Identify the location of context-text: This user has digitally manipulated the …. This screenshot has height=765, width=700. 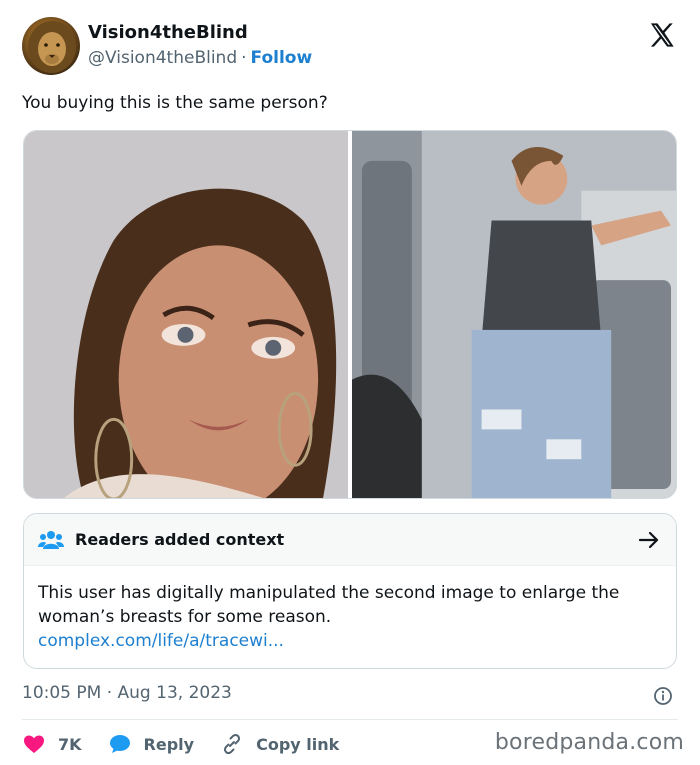
(329, 605).